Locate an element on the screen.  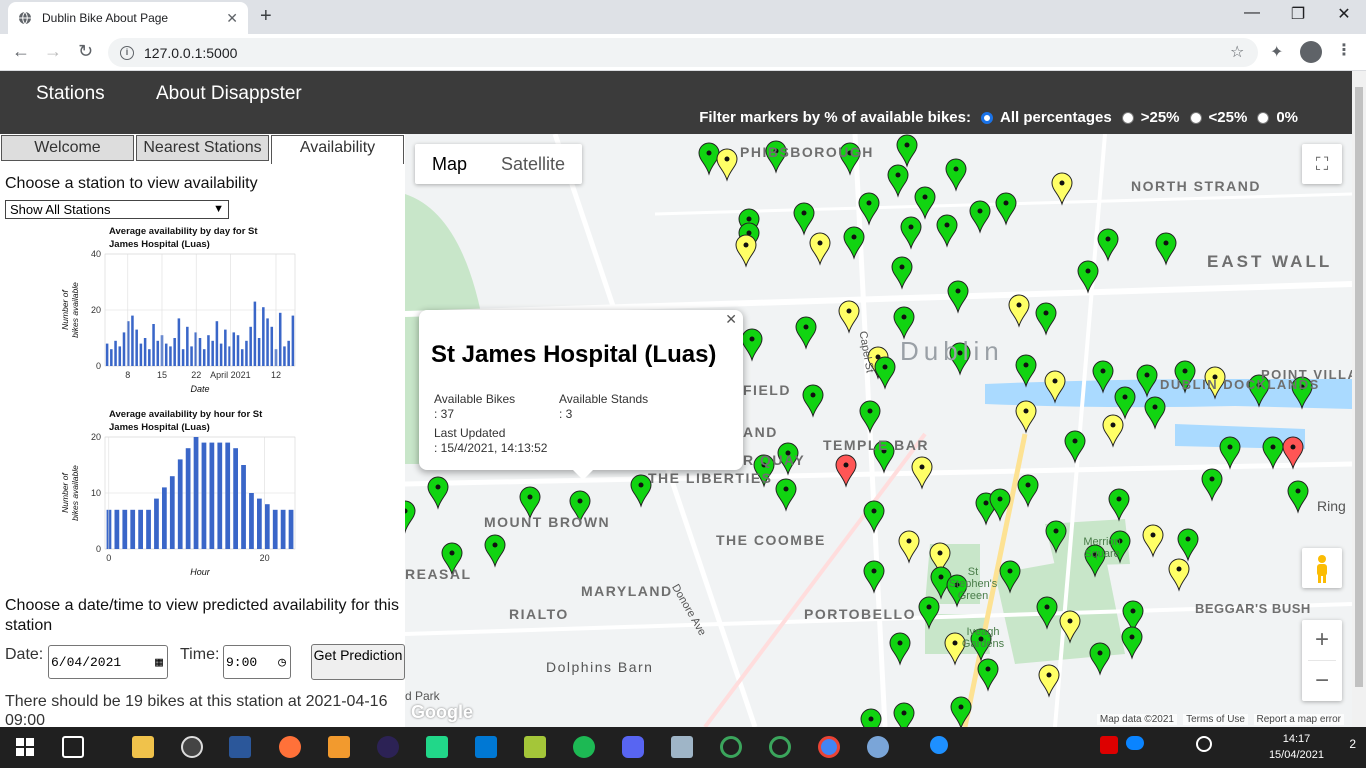
word-icon is located at coordinates (240, 747).